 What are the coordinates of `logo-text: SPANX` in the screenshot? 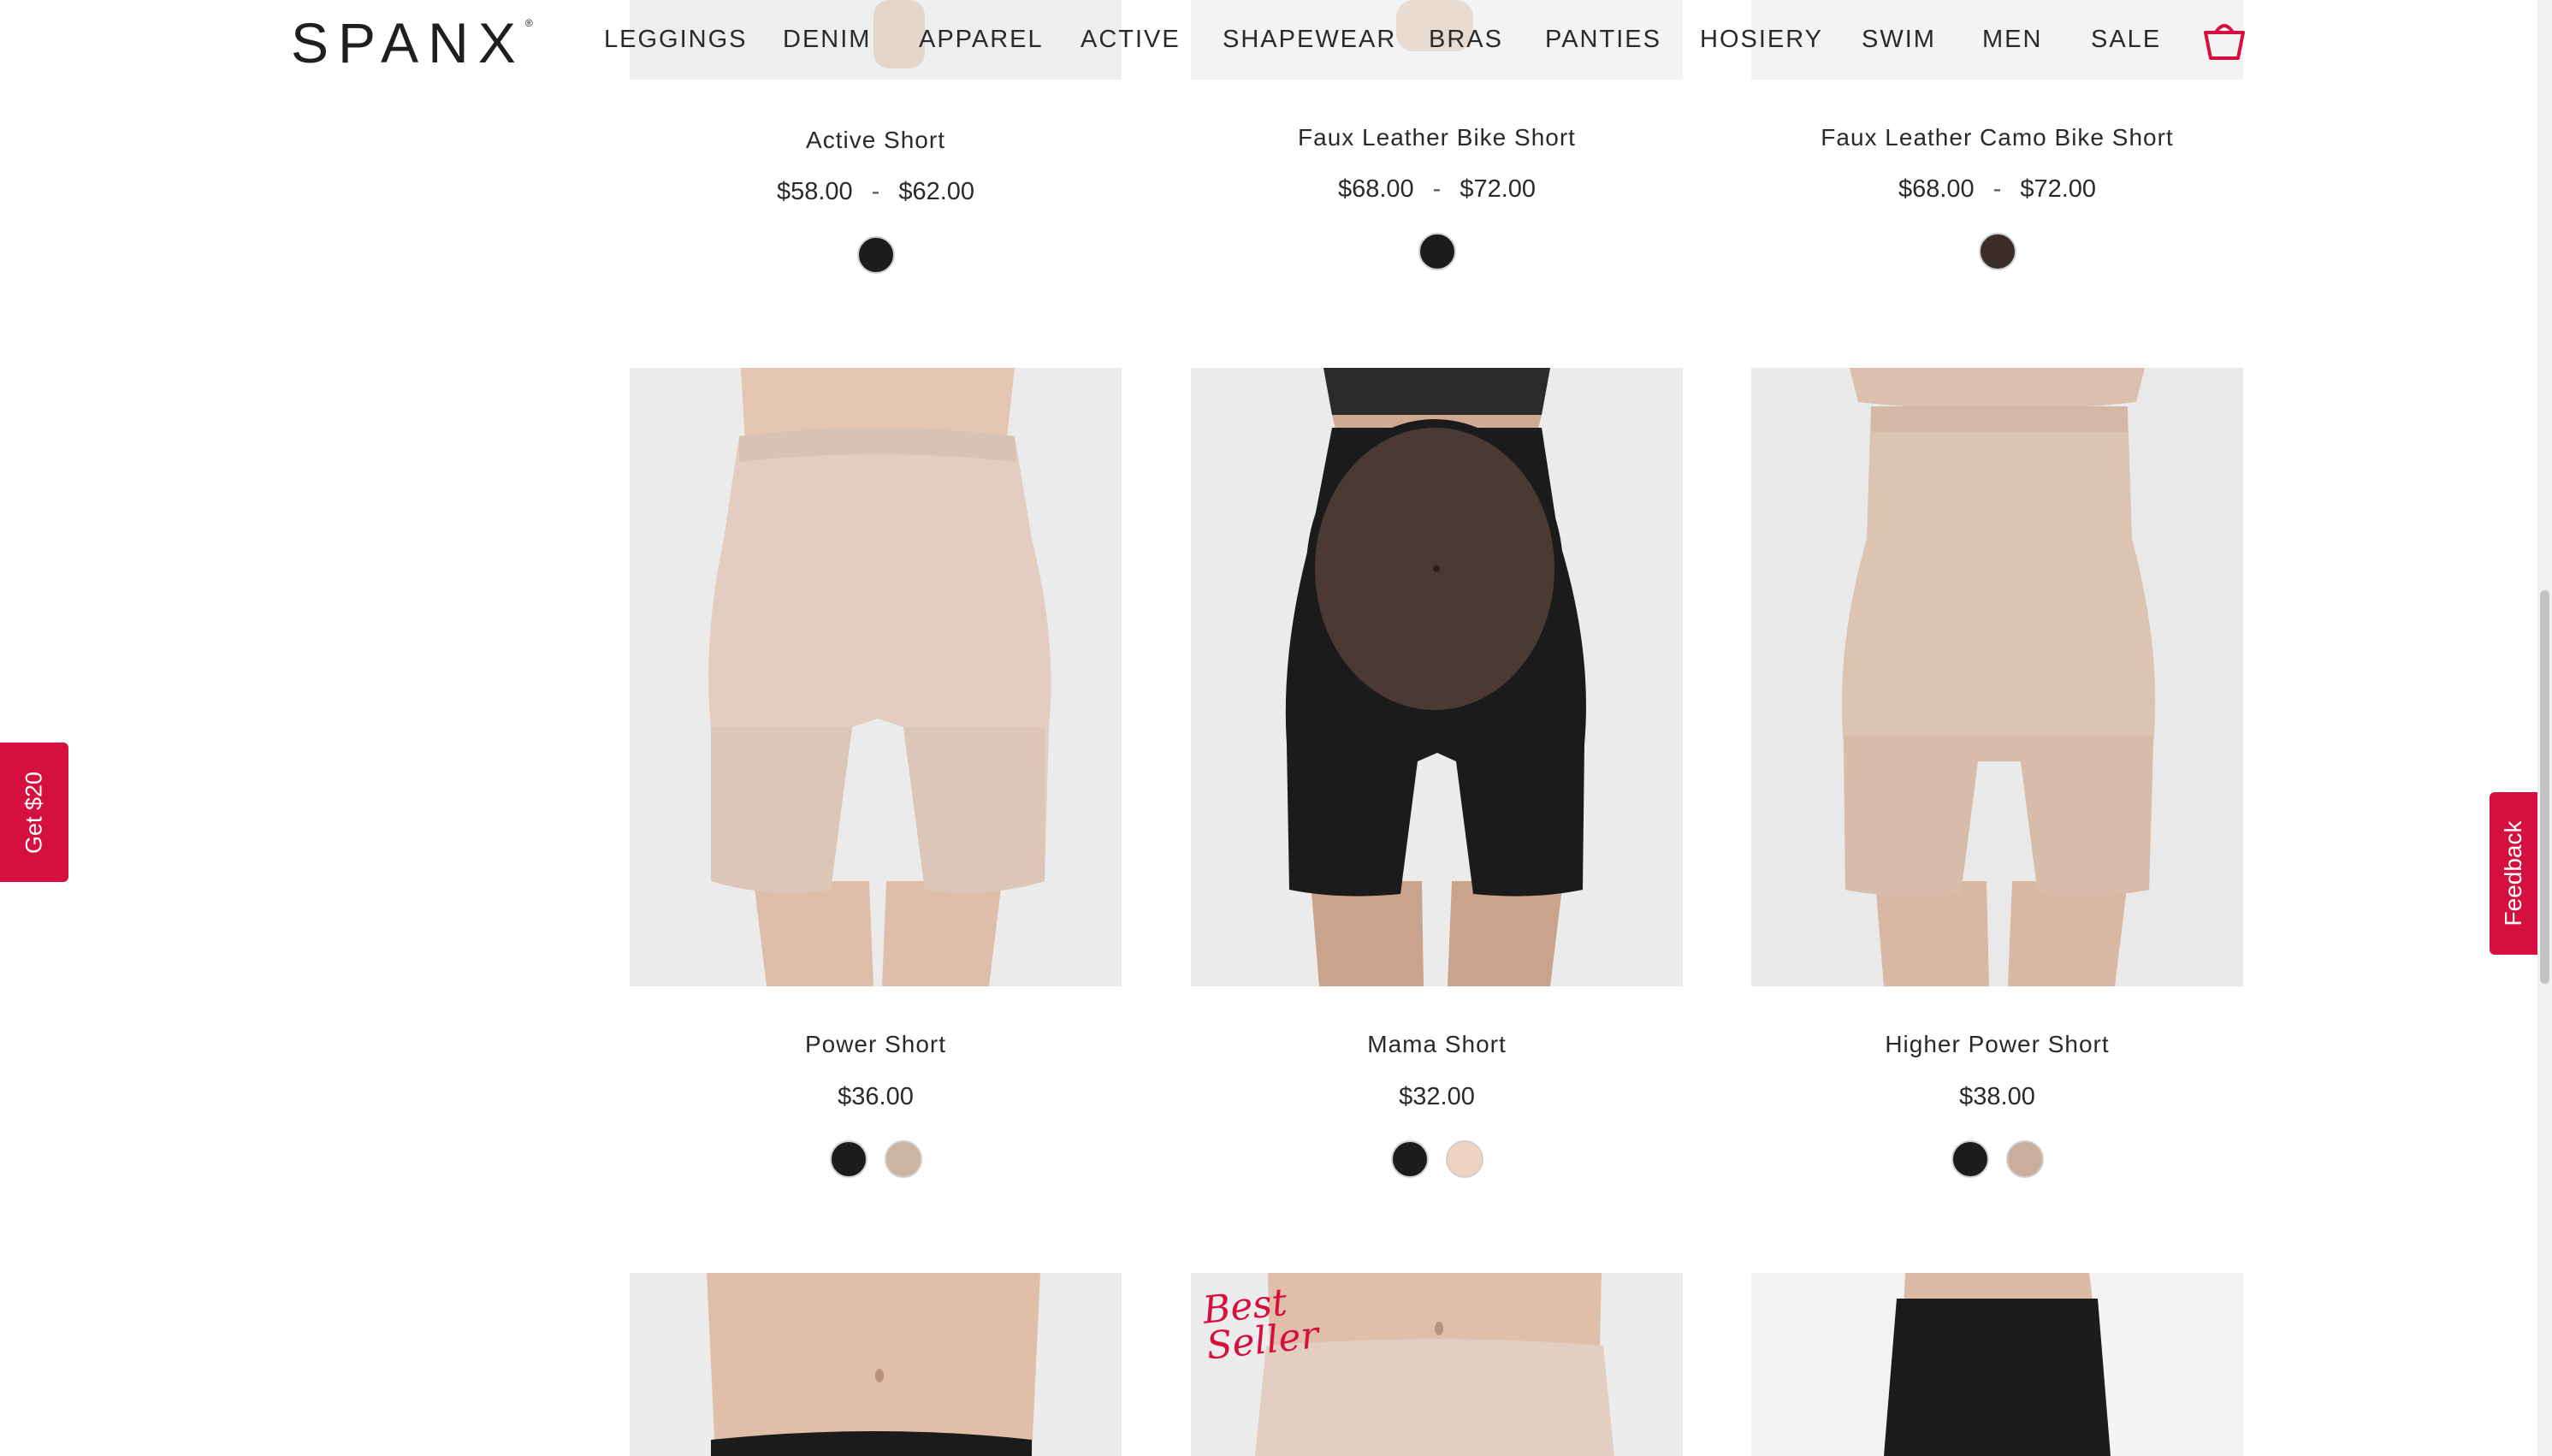 It's located at (408, 42).